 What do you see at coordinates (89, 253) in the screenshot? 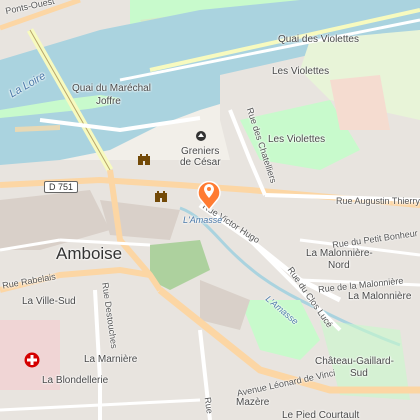
I see `label-amboise: Amboise` at bounding box center [89, 253].